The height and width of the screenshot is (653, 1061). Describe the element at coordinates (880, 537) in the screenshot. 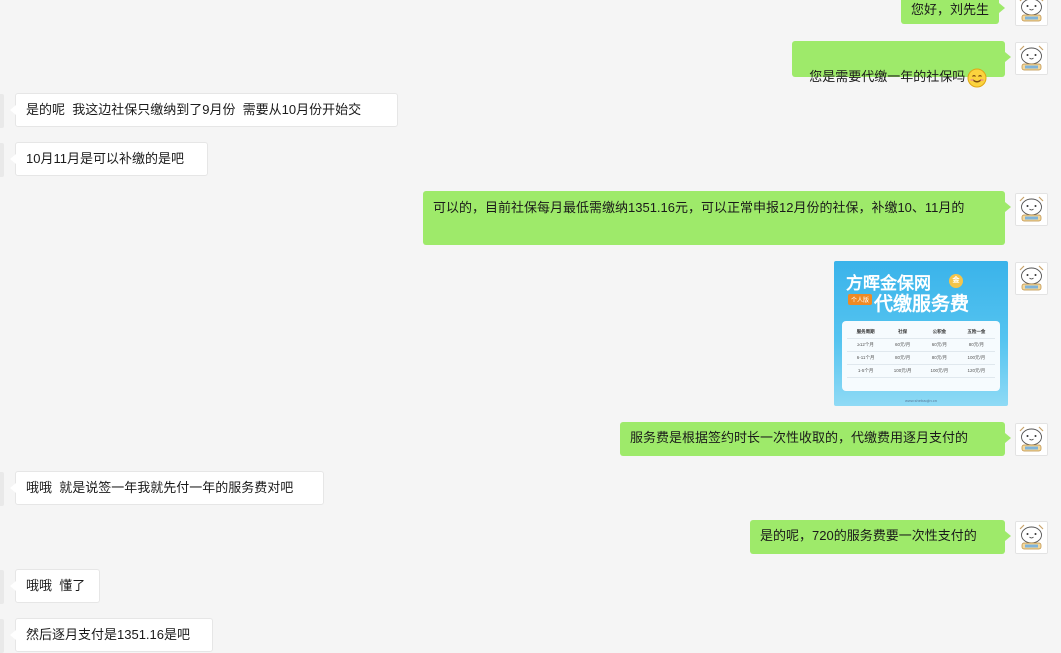

I see `message-bubble-self: 是的呢，720的服务费要一次性支付的` at that location.